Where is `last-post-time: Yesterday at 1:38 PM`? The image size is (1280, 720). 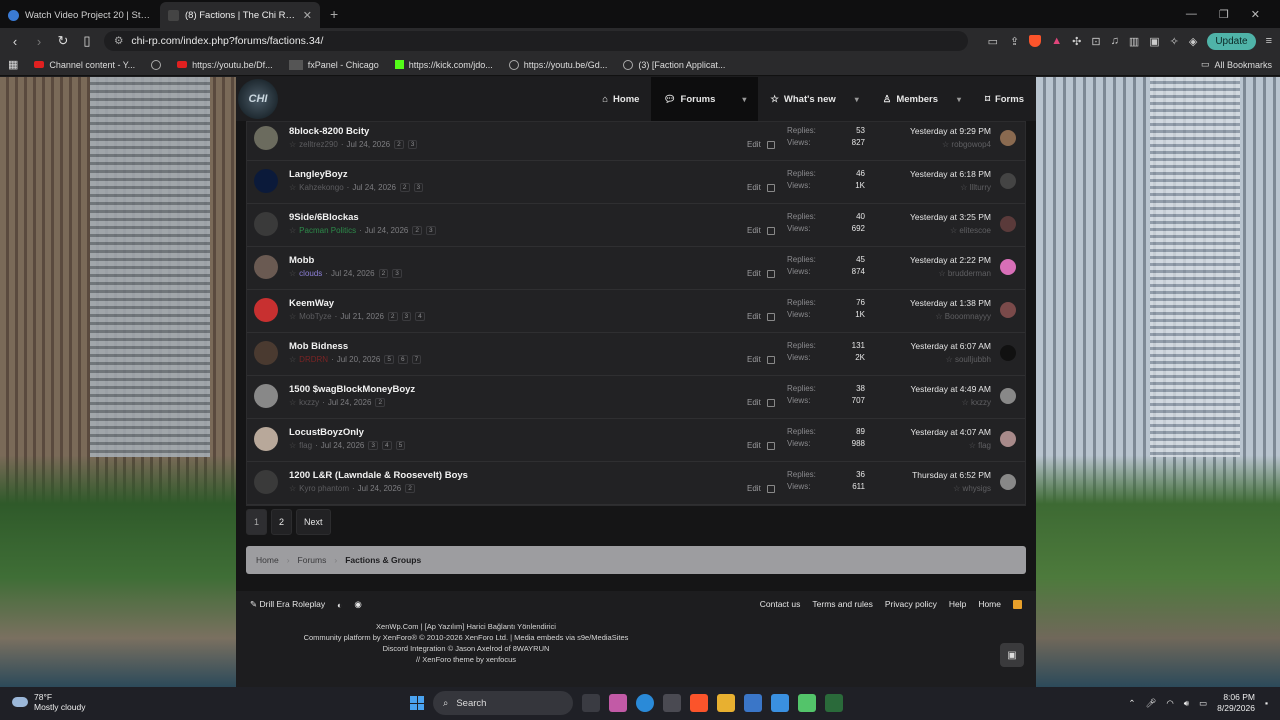 last-post-time: Yesterday at 1:38 PM is located at coordinates (950, 303).